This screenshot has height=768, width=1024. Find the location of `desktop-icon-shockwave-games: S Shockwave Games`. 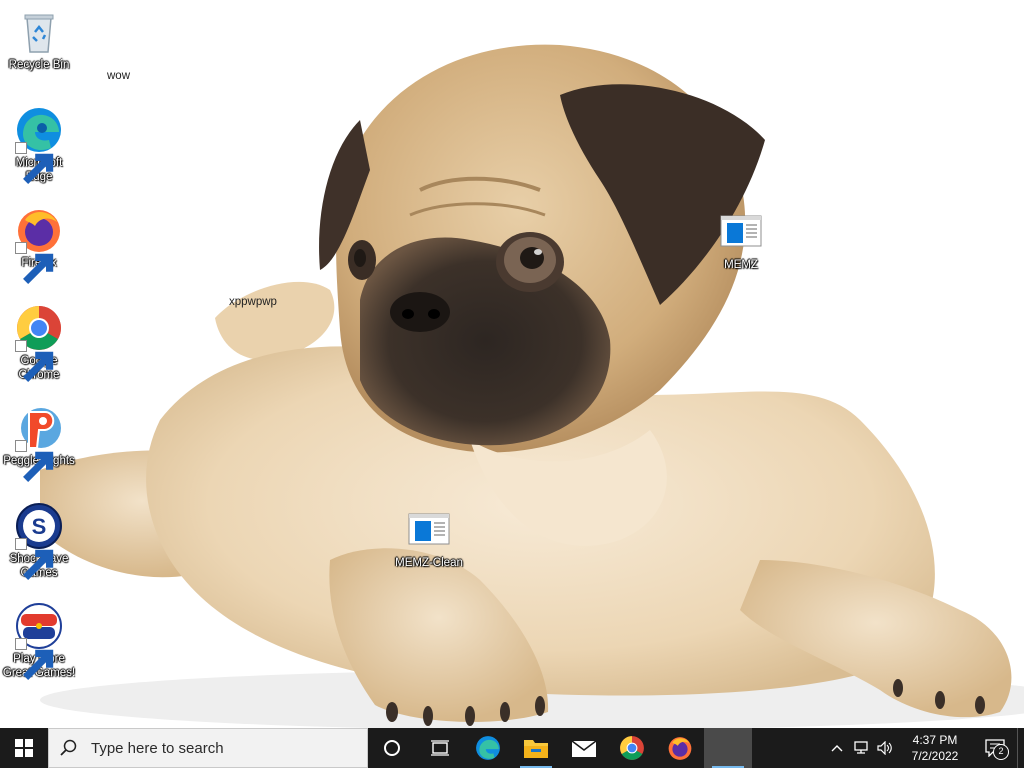

desktop-icon-shockwave-games: S Shockwave Games is located at coordinates (39, 541).